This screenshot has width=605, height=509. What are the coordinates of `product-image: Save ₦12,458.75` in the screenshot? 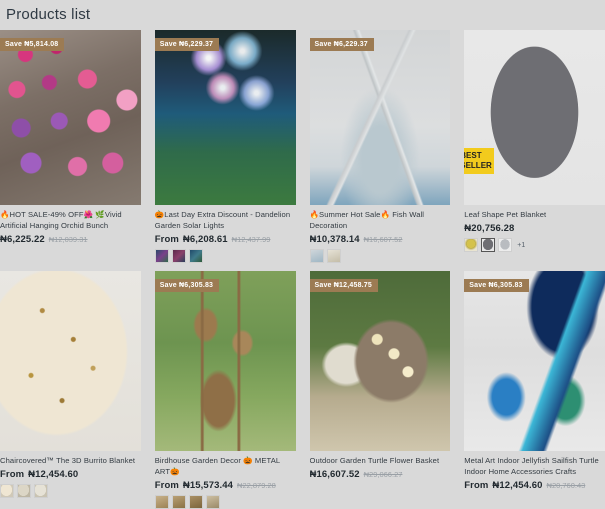 It's located at (380, 361).